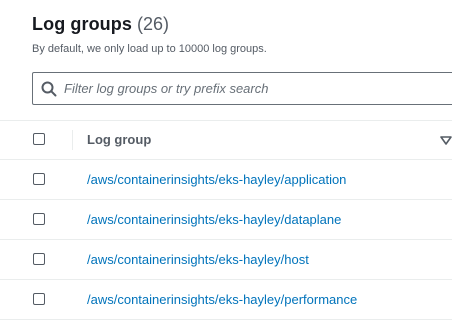  I want to click on table-row: /aws/containerinsights/eks-hayley/host, so click(226, 260).